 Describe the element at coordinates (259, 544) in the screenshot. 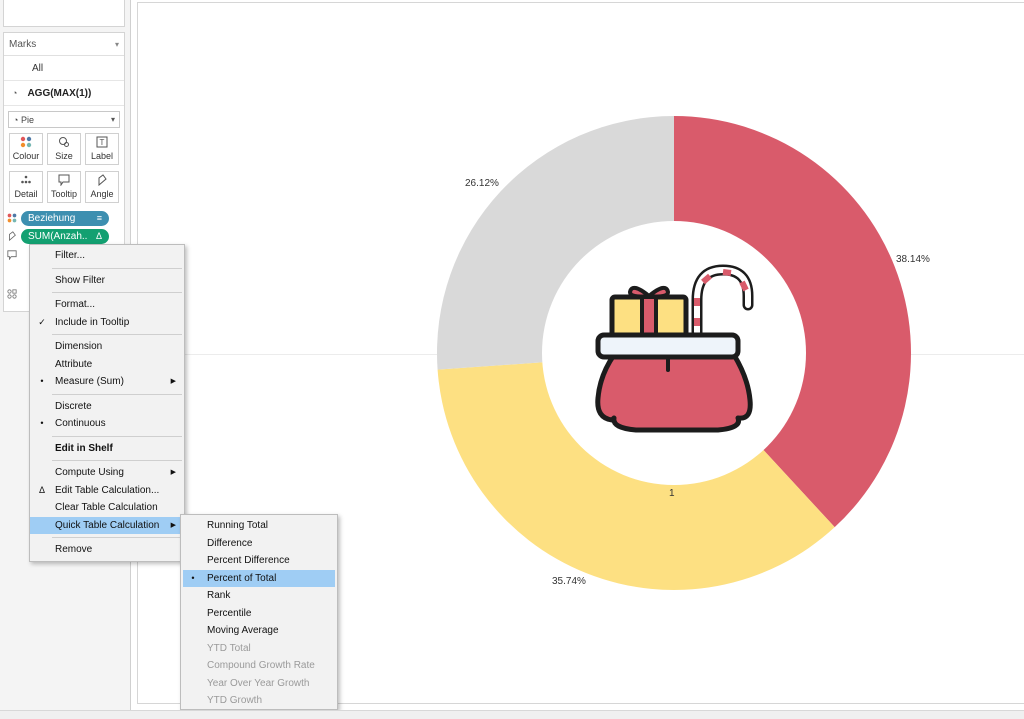

I see `submenu-item-difference: Difference` at that location.